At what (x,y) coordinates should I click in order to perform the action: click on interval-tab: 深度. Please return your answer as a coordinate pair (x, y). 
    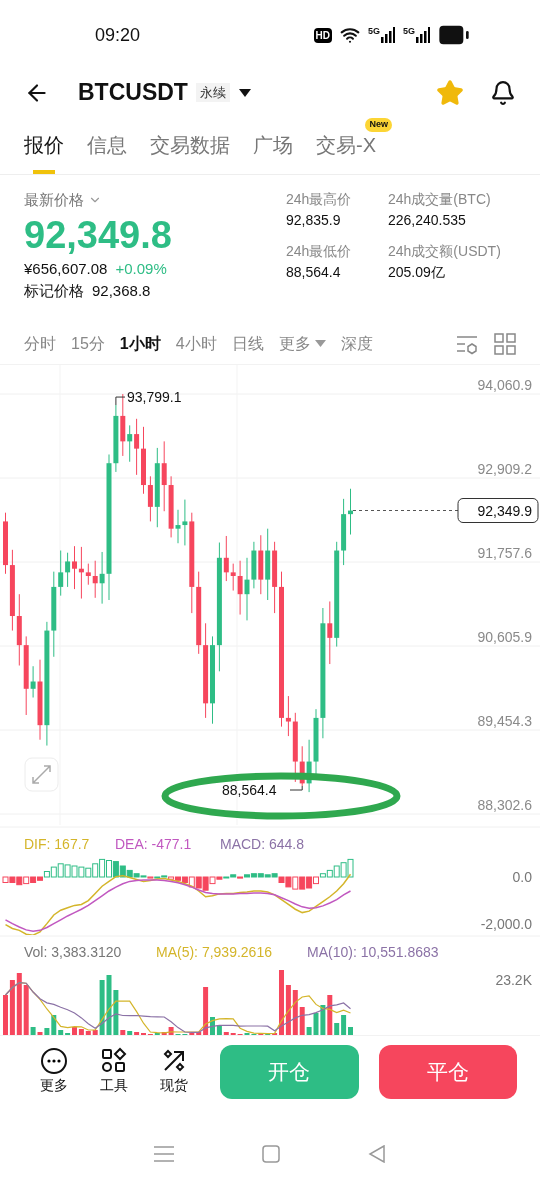
    Looking at the image, I should click on (356, 343).